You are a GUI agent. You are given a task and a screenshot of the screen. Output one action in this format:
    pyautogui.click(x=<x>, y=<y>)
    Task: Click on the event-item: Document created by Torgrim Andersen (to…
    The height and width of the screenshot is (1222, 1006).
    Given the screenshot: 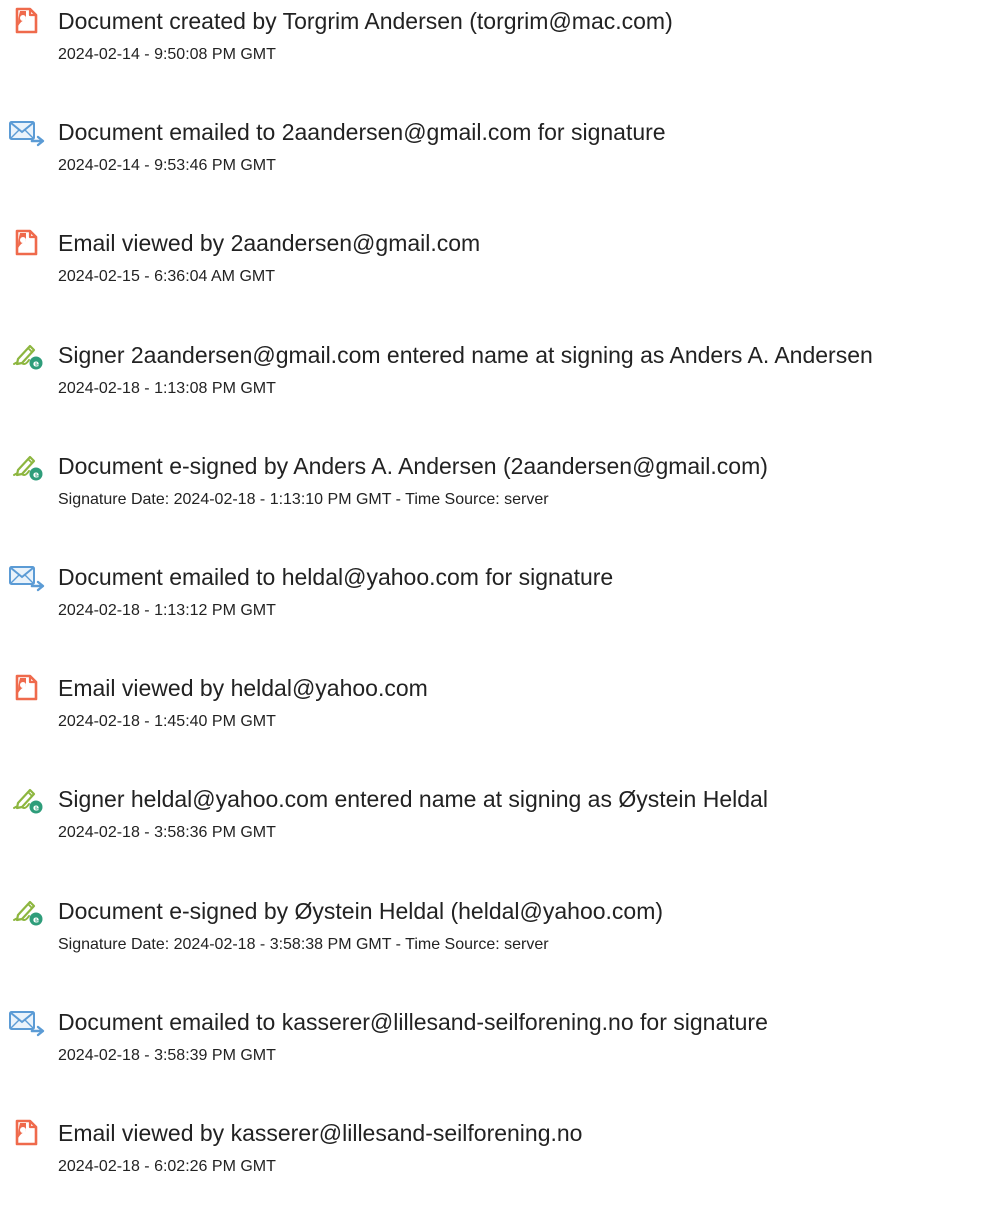 What is the action you would take?
    pyautogui.click(x=503, y=39)
    